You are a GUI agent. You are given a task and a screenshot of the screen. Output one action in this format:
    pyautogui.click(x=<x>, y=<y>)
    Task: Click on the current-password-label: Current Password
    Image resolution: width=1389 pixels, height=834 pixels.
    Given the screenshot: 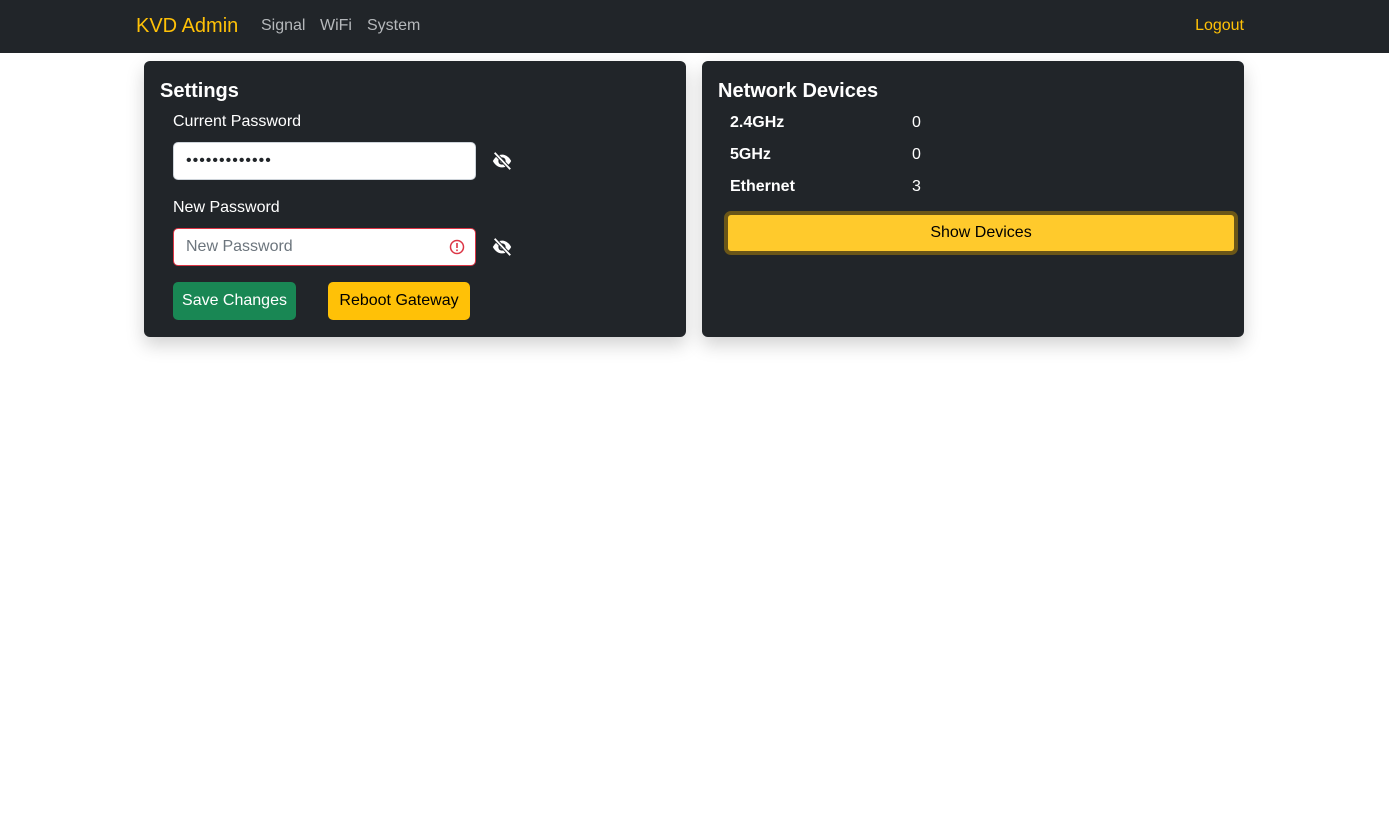 What is the action you would take?
    pyautogui.click(x=237, y=121)
    